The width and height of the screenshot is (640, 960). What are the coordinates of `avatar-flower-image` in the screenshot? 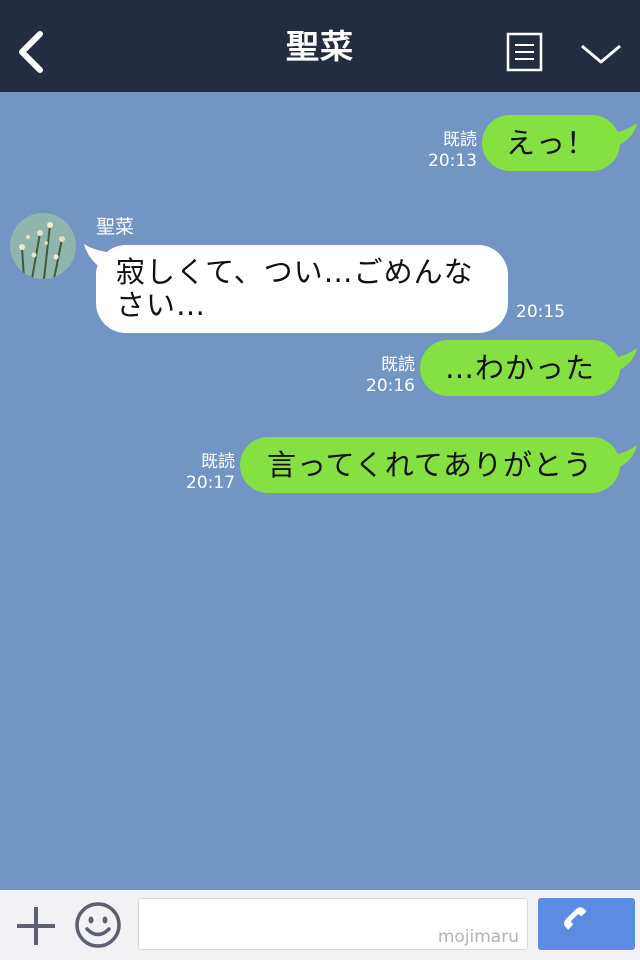 It's located at (43, 246).